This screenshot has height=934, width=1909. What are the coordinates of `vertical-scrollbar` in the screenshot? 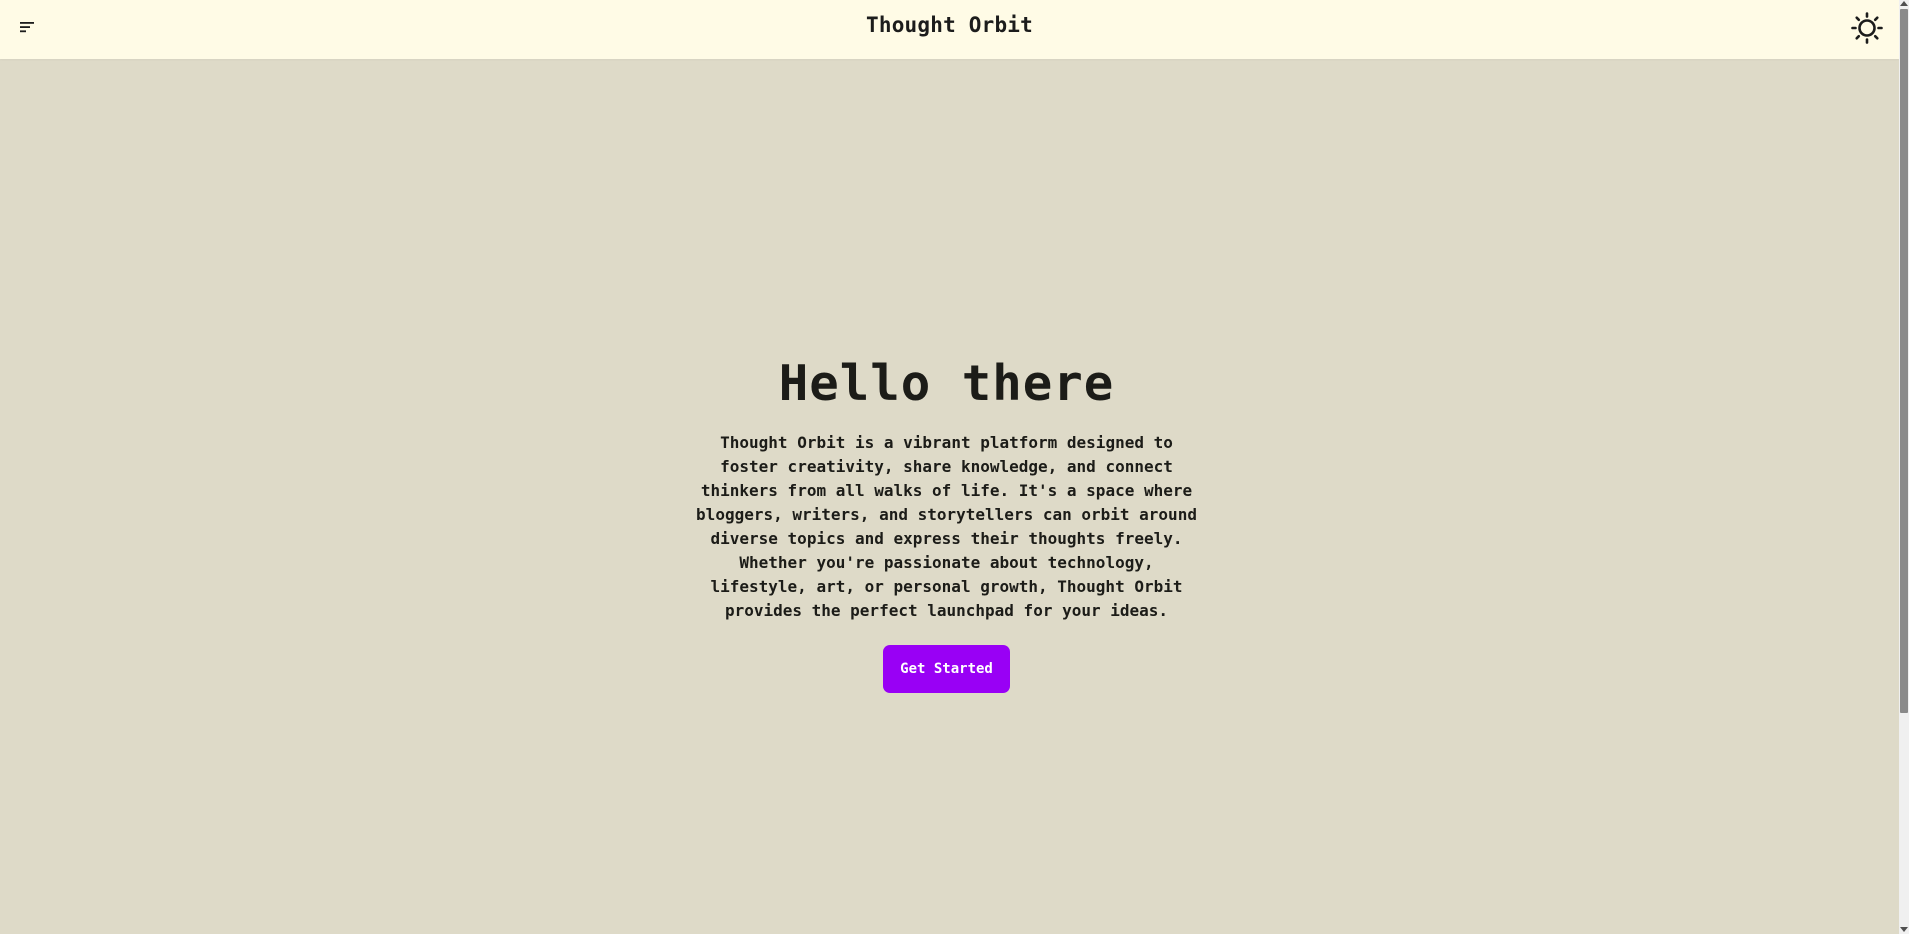 It's located at (1904, 467).